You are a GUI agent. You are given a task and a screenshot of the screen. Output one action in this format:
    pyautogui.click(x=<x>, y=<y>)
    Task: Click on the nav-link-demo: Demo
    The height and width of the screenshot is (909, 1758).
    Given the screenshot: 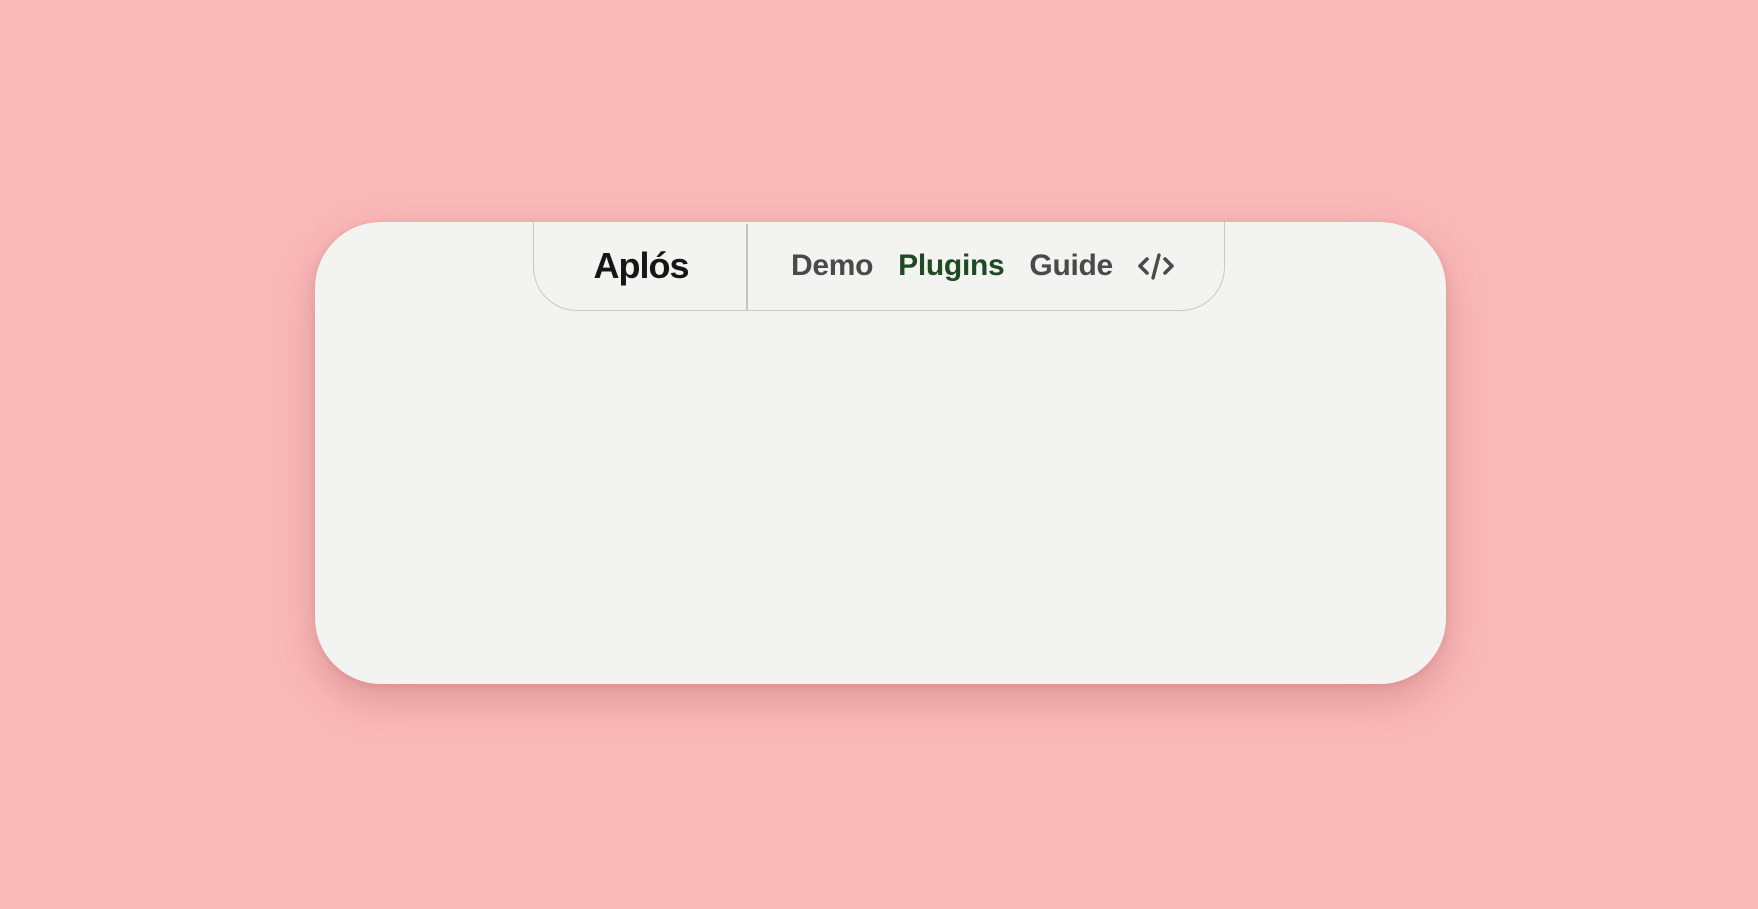 What is the action you would take?
    pyautogui.click(x=832, y=266)
    